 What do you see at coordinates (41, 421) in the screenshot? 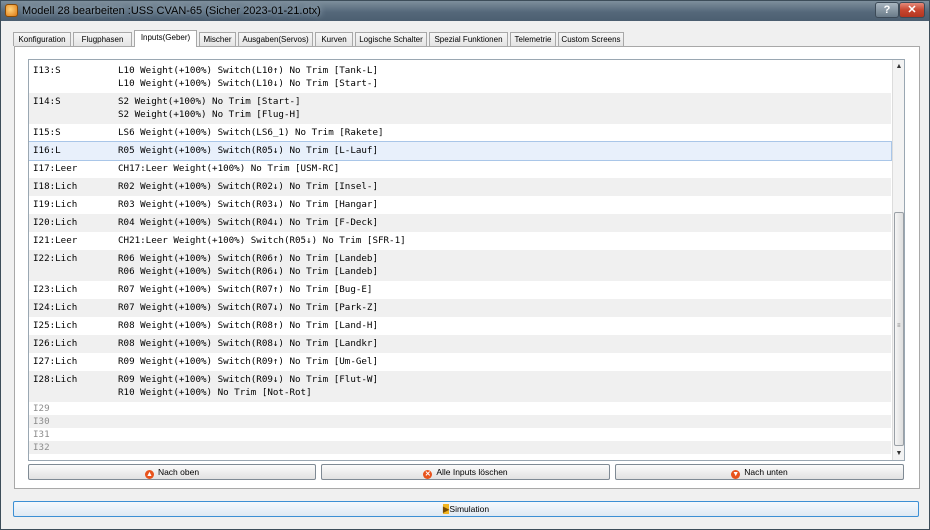
I see `input-name: I30` at bounding box center [41, 421].